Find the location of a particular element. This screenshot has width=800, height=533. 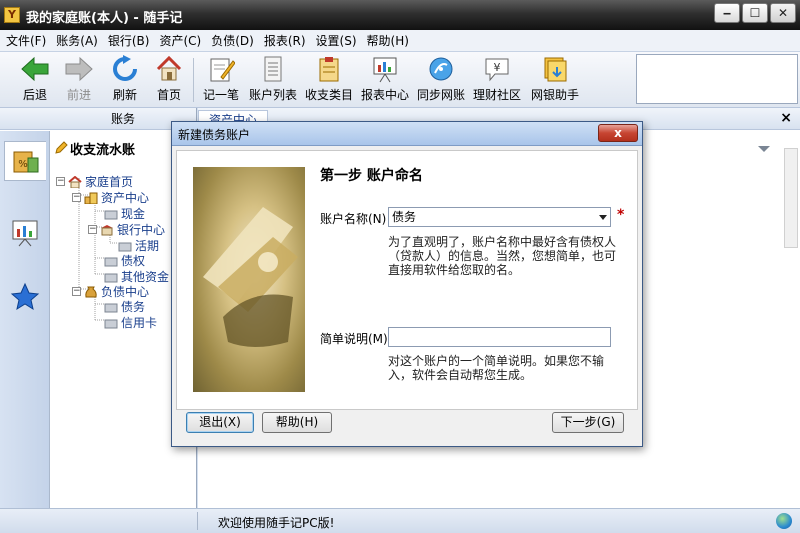

exit-button: 退出(X) is located at coordinates (220, 422).